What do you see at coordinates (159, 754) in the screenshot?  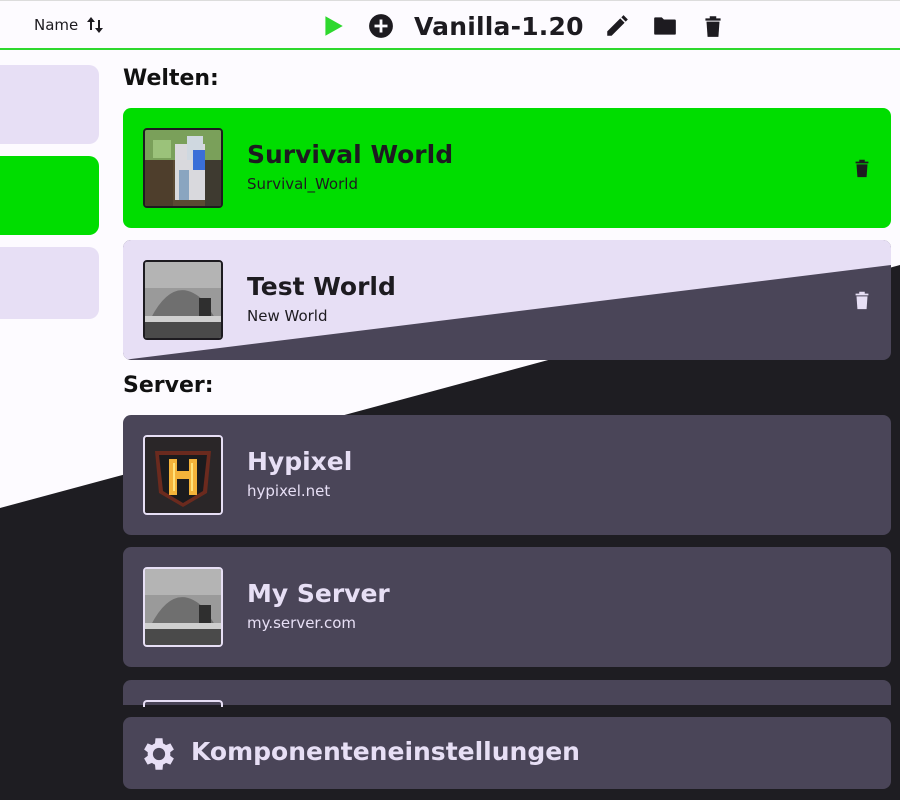 I see `gear-icon` at bounding box center [159, 754].